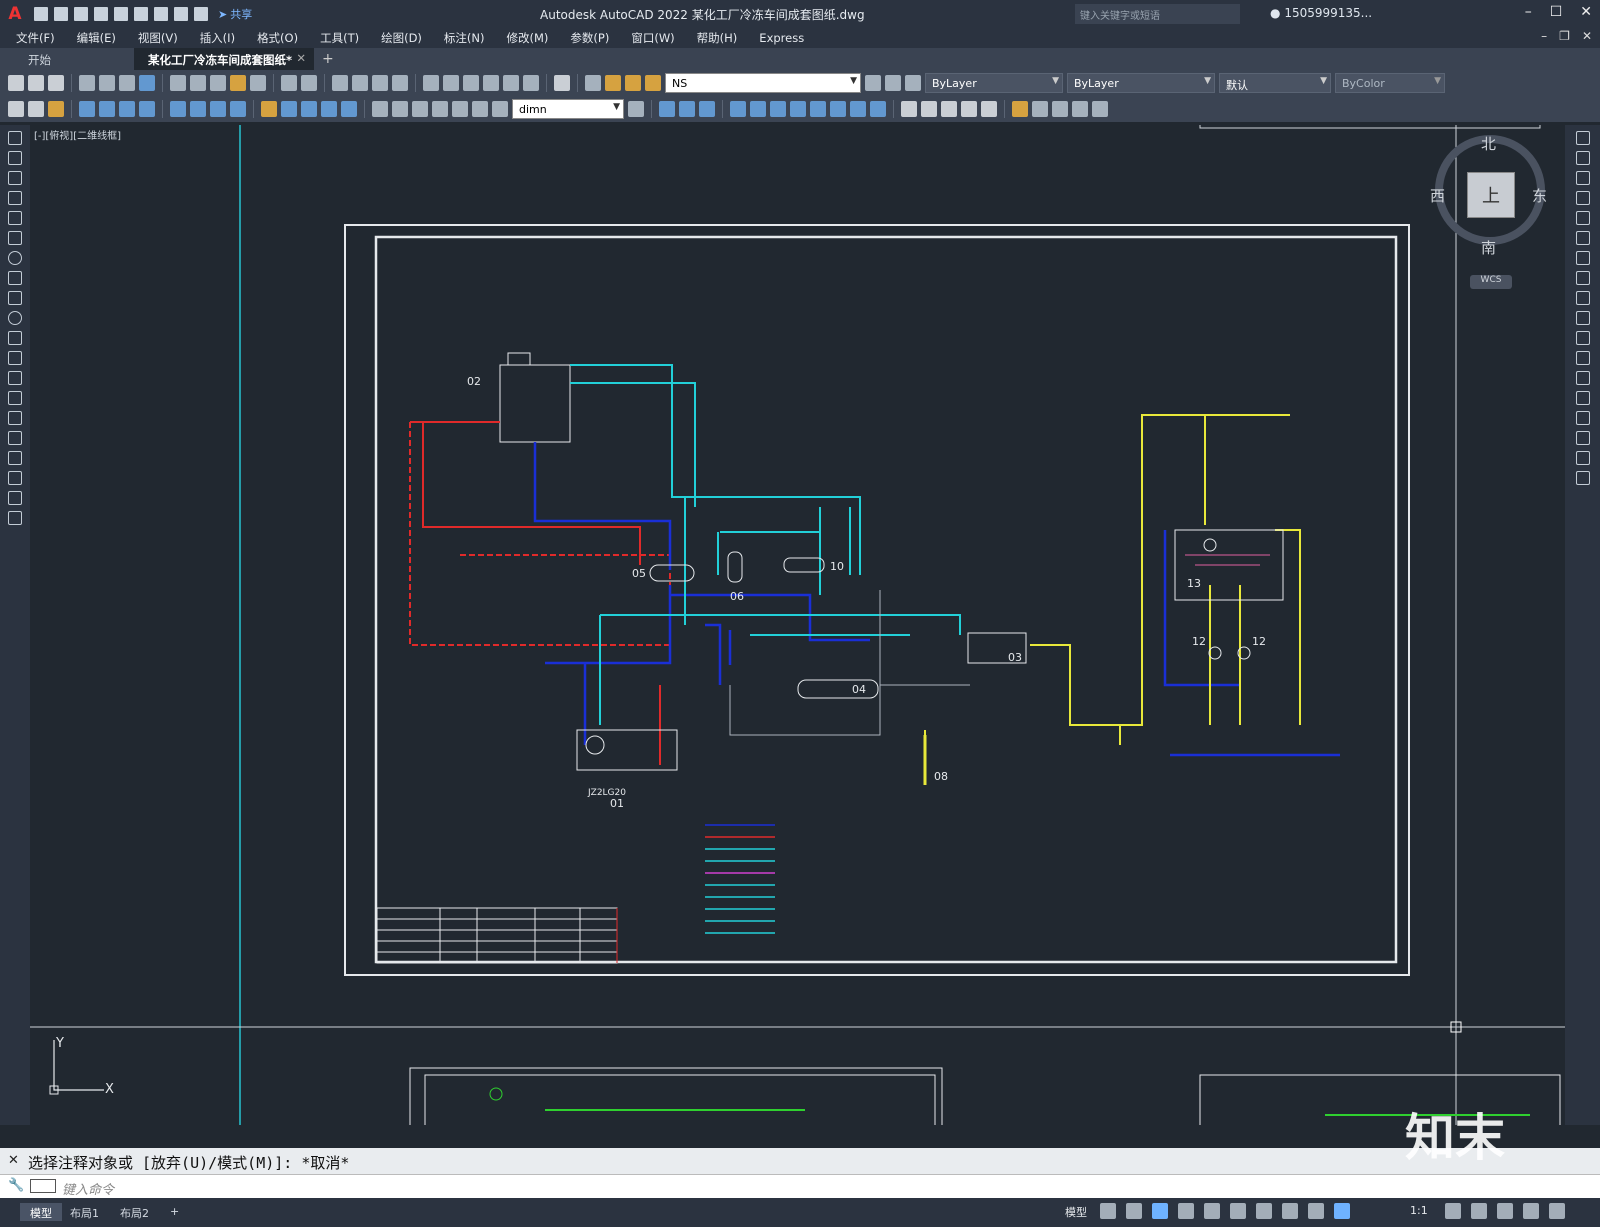 The width and height of the screenshot is (1600, 1227). What do you see at coordinates (480, 109) in the screenshot?
I see `dimension-text-edit-icon` at bounding box center [480, 109].